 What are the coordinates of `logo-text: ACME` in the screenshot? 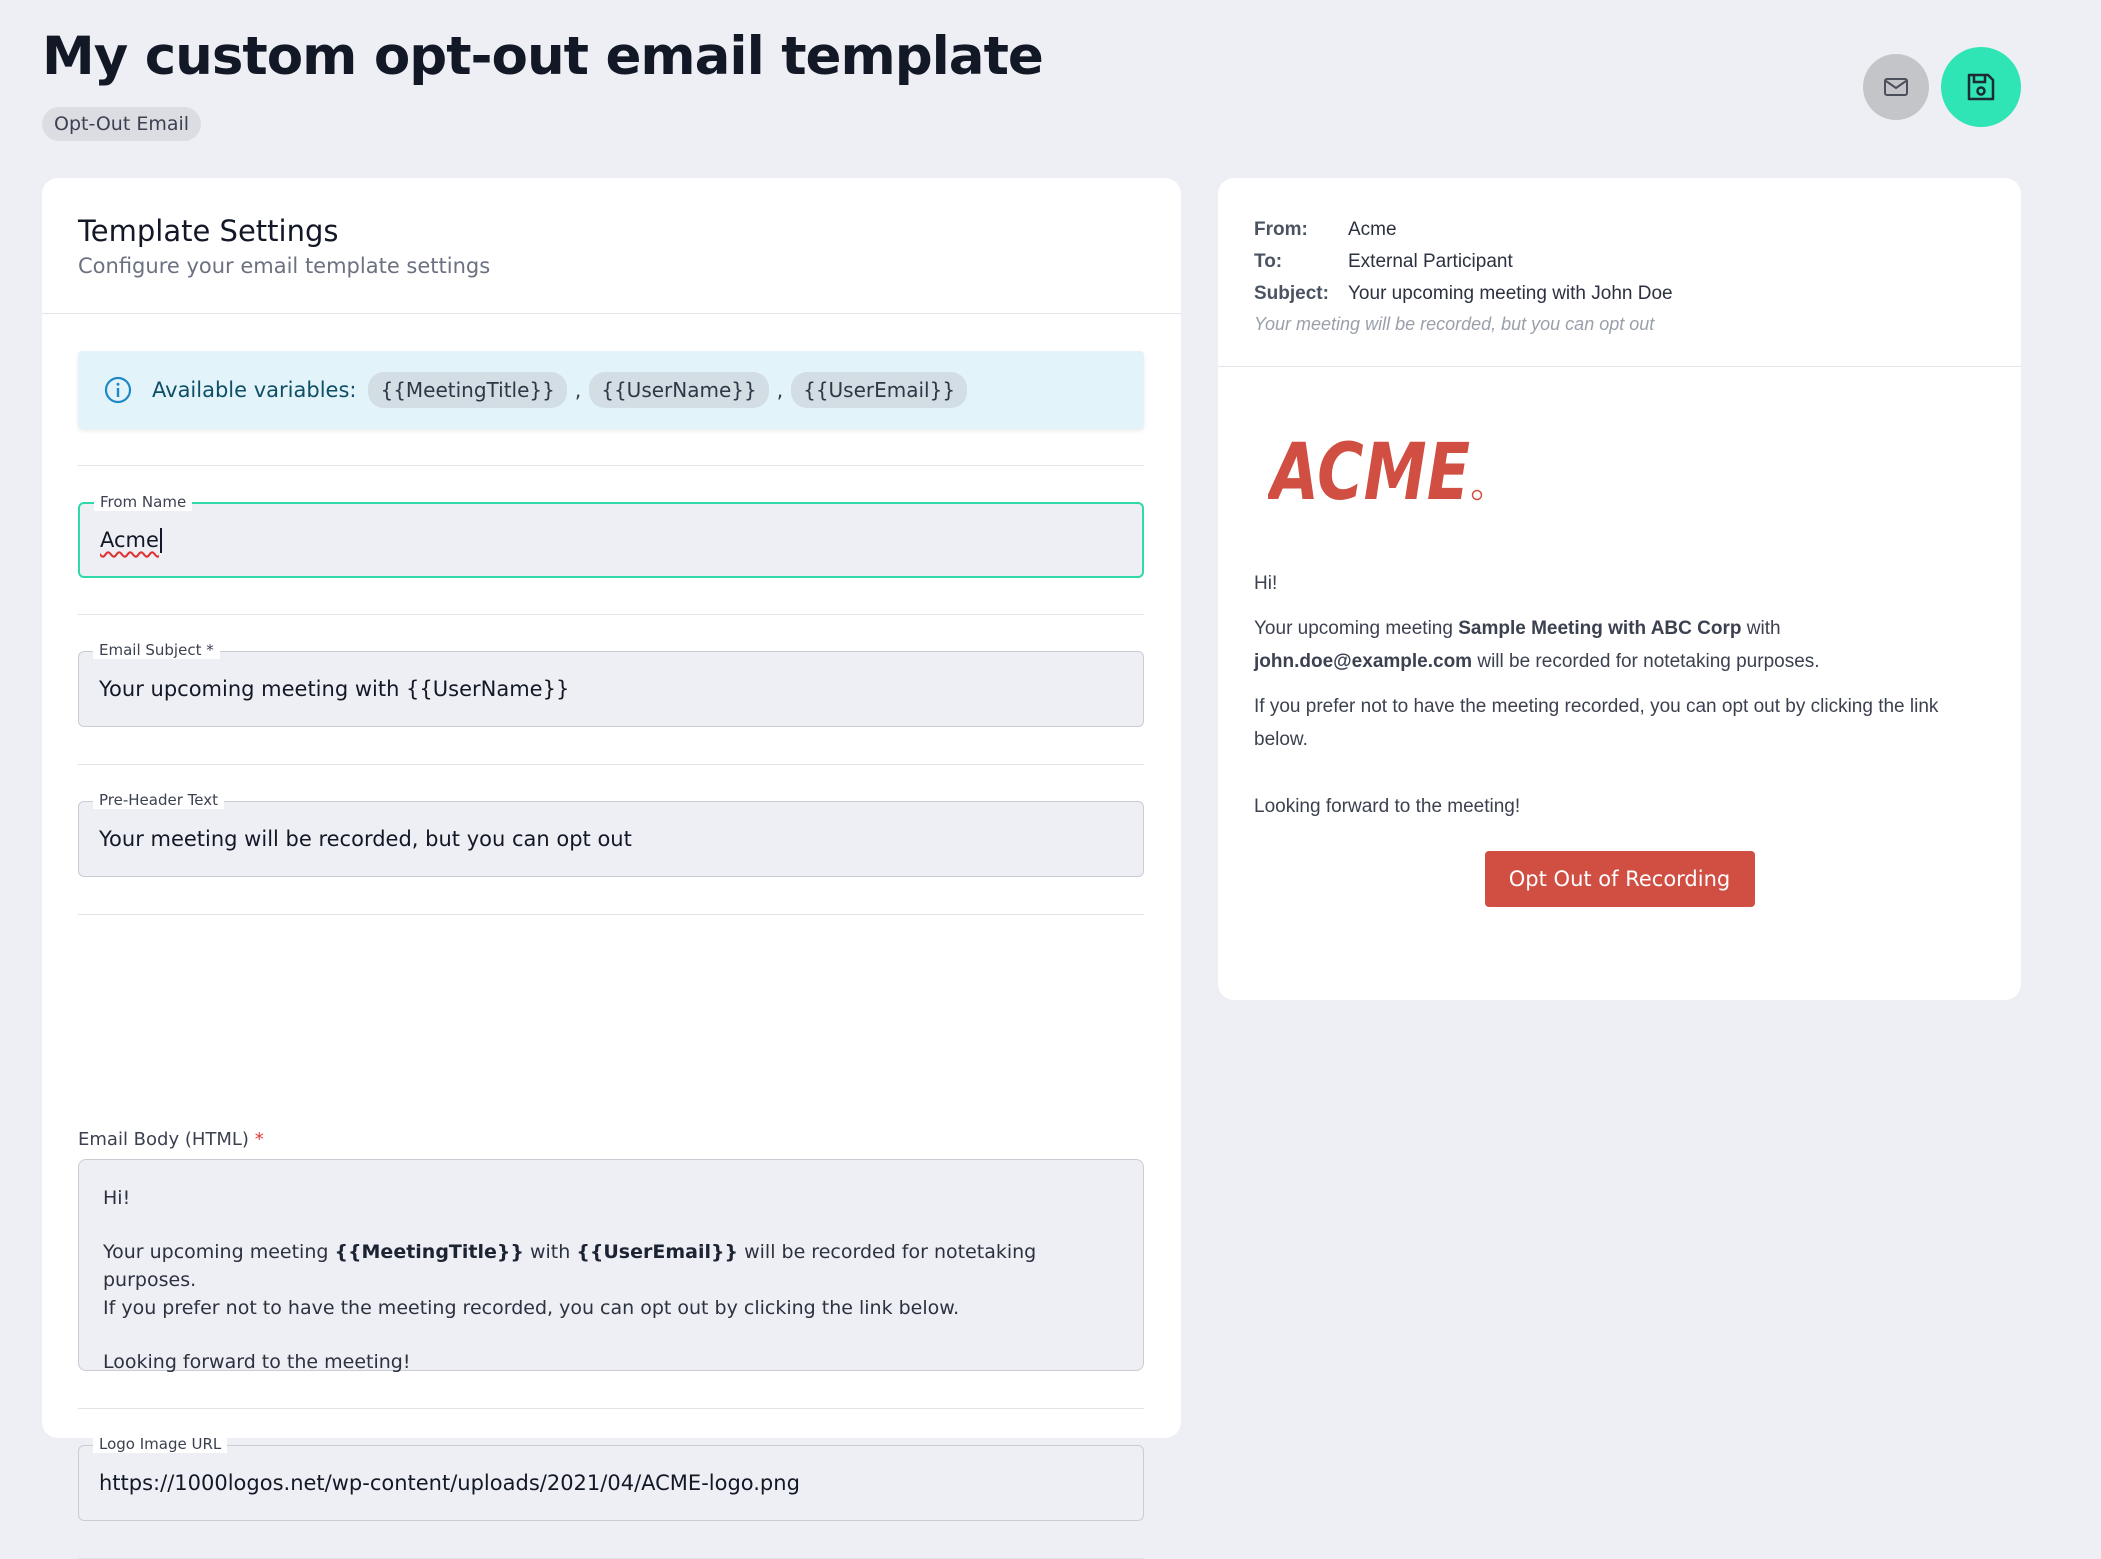 It's located at (1369, 469).